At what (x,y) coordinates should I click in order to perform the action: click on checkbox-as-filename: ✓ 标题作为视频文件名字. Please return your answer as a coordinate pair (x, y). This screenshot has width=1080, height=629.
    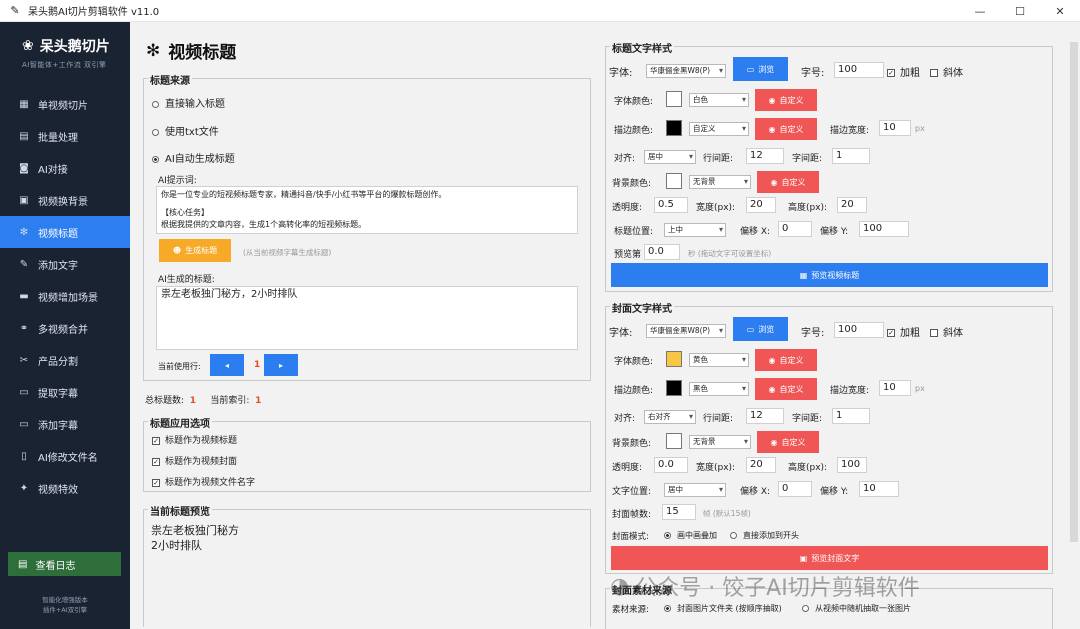
    Looking at the image, I should click on (203, 481).